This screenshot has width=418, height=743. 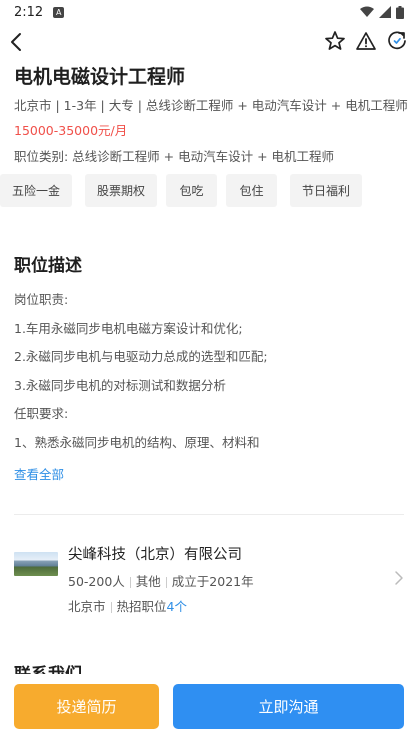 I want to click on back-arrow-icon, so click(x=17, y=42).